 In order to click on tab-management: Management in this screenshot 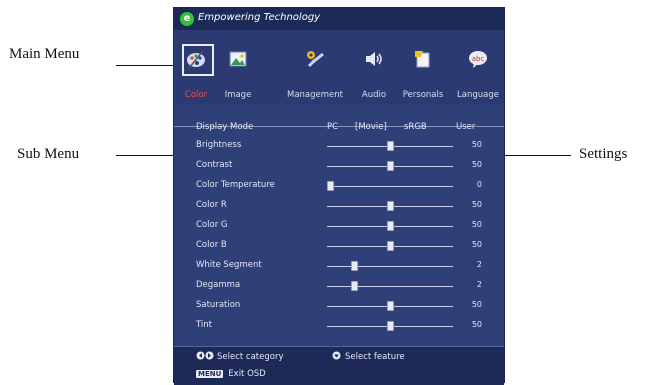, I will do `click(315, 68)`.